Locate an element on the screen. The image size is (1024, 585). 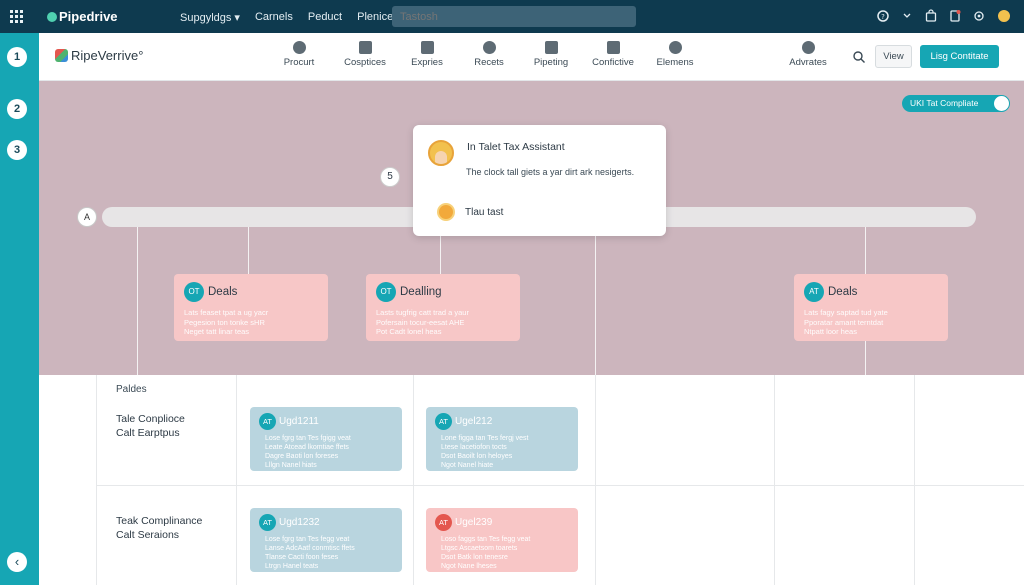
bell-icon is located at coordinates (955, 16).